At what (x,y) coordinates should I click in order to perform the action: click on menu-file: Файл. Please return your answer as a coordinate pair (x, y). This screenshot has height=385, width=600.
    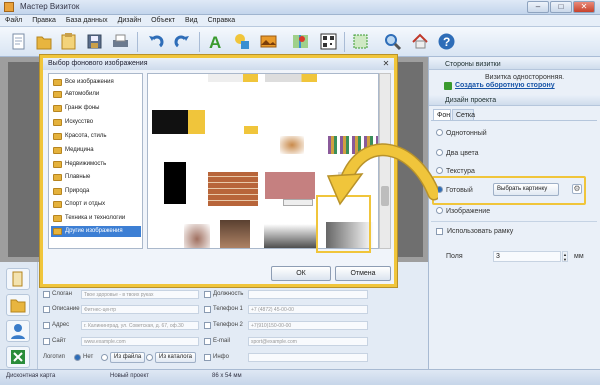
    Looking at the image, I should click on (13, 21).